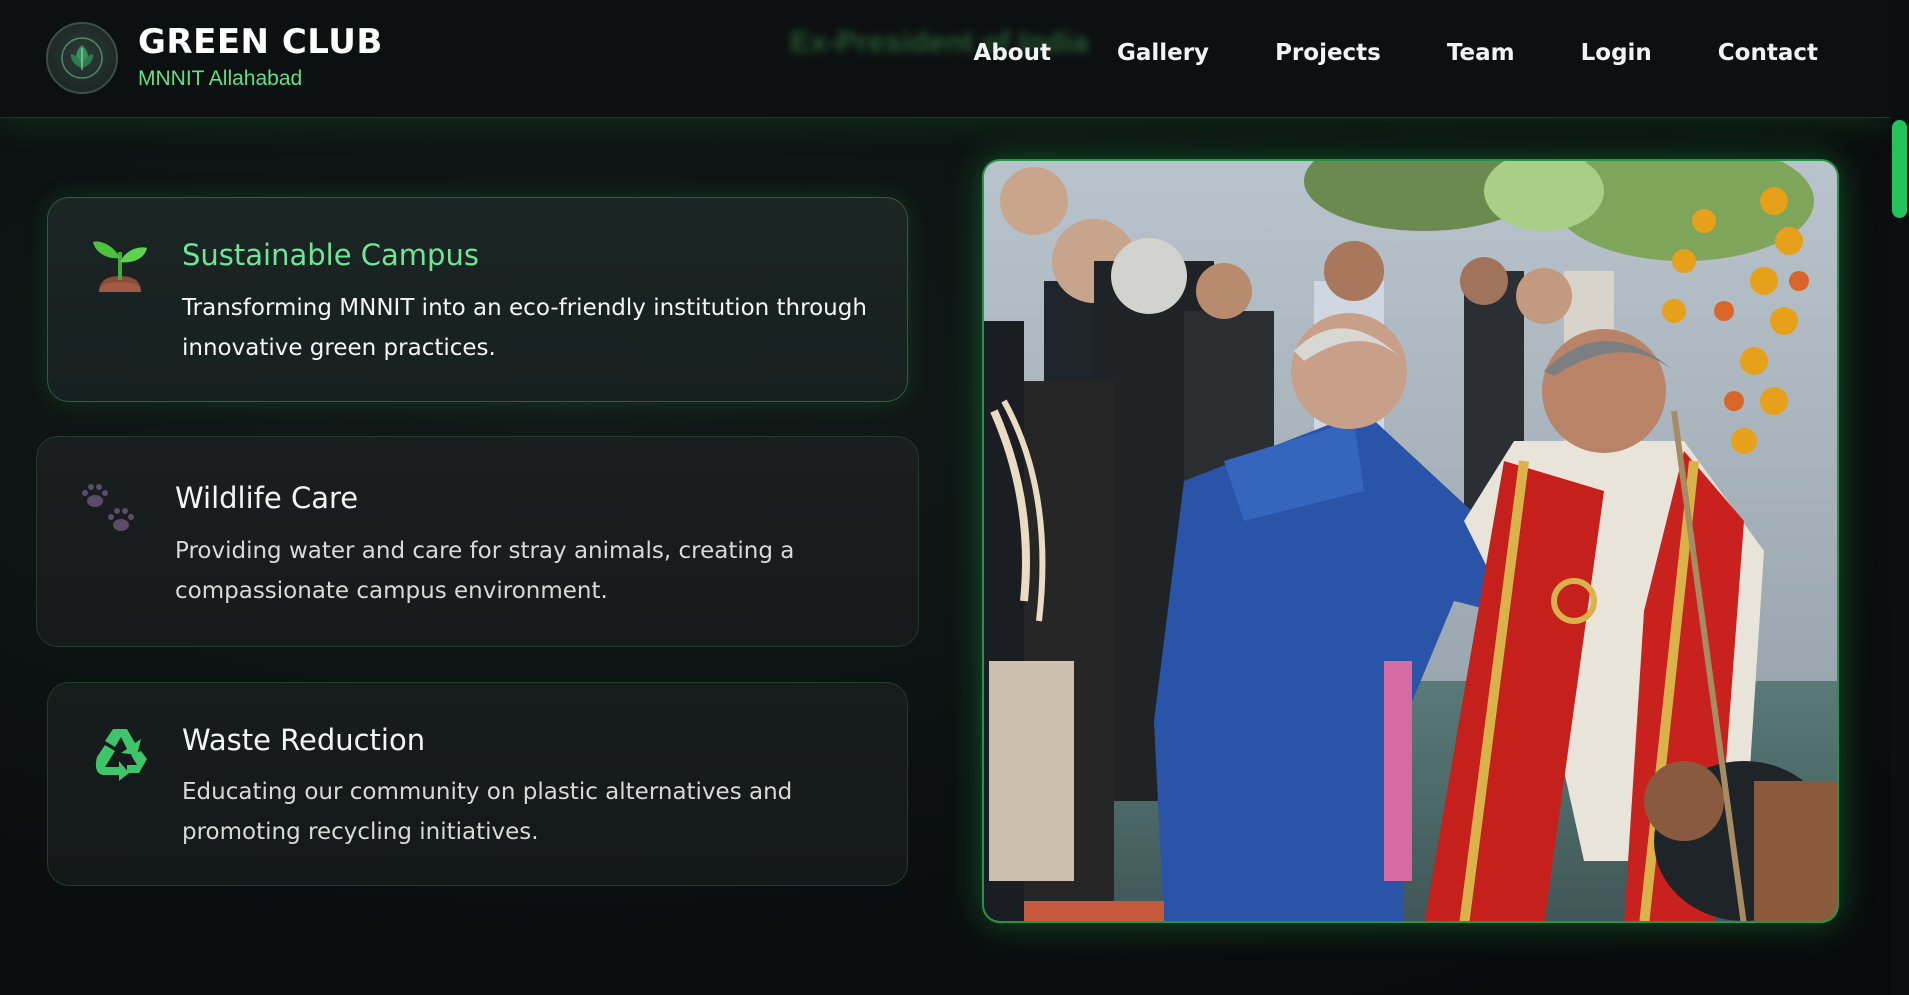 This screenshot has width=1909, height=995. What do you see at coordinates (109, 509) in the screenshot?
I see `paw-prints-icon` at bounding box center [109, 509].